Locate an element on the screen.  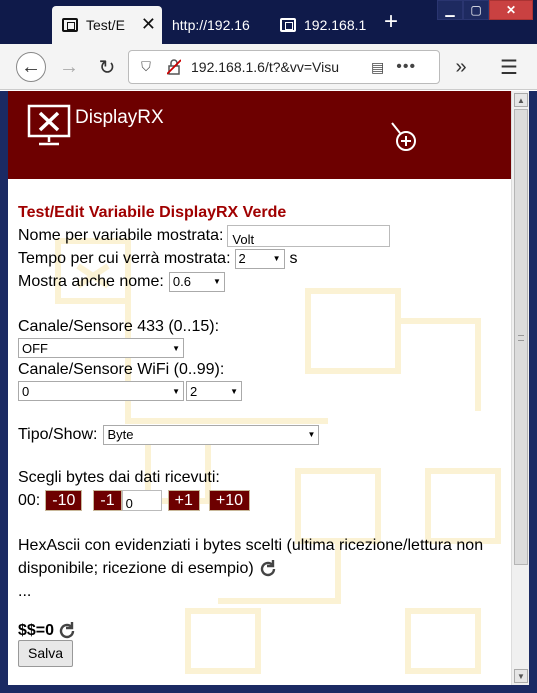
name-label: Nome per variabile mostrata: is located at coordinates (121, 235).